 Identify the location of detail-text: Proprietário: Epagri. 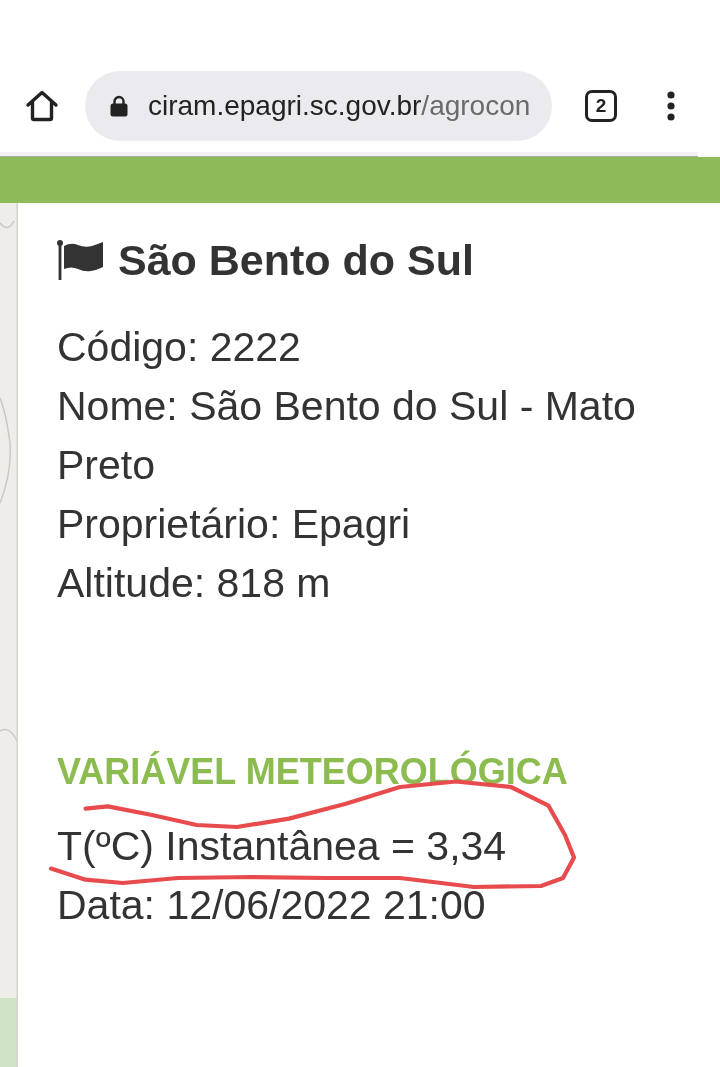
(234, 524).